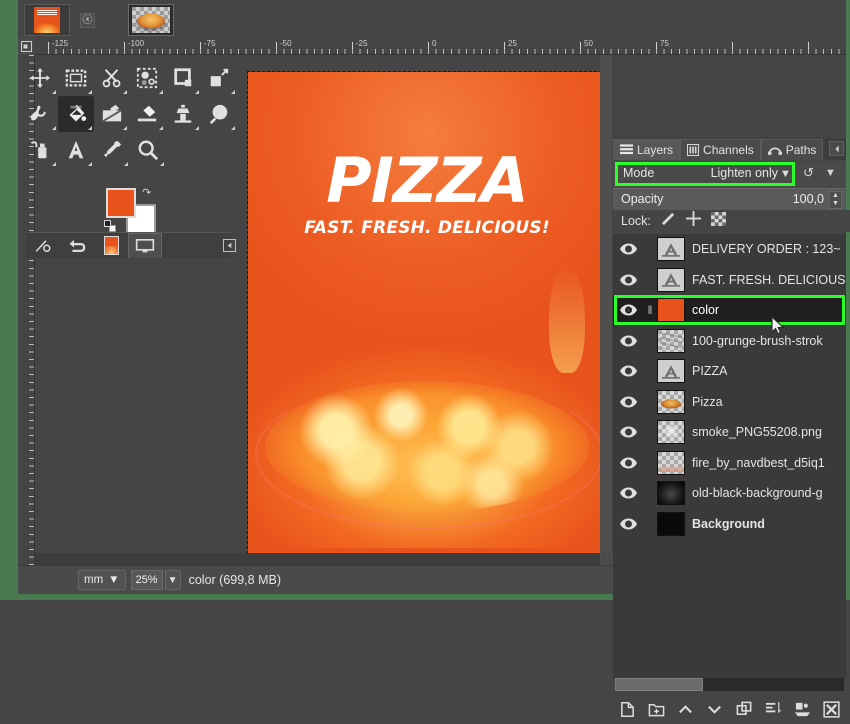 The image size is (850, 724). What do you see at coordinates (432, 19) in the screenshot?
I see `image-tab-bar: ⓧ` at bounding box center [432, 19].